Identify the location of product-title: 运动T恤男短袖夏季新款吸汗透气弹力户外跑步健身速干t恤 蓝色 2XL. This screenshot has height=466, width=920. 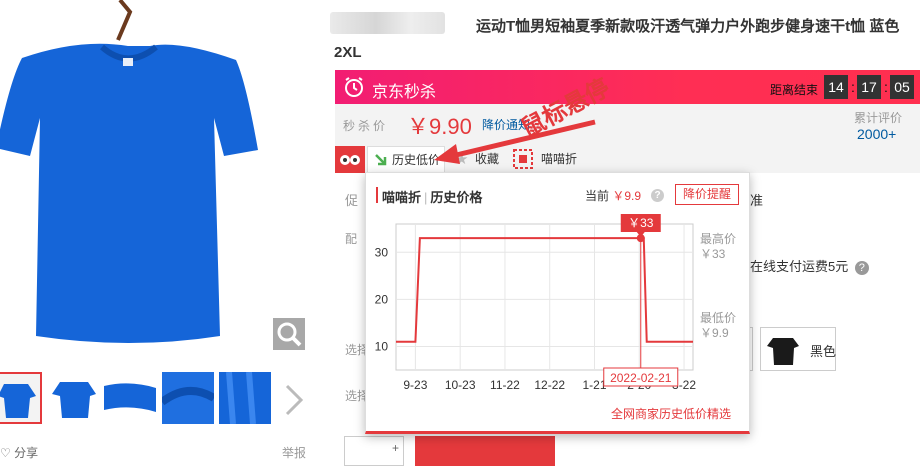
(617, 39).